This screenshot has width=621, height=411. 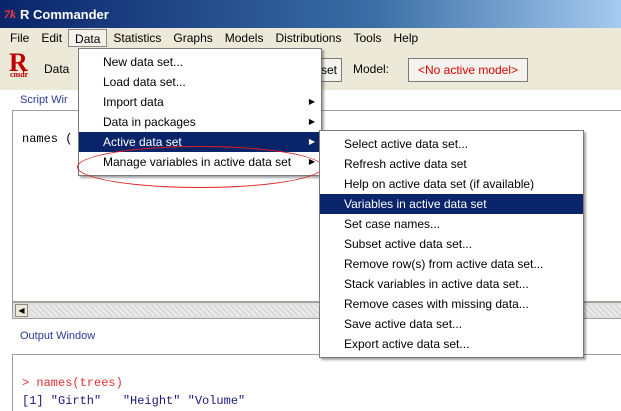 What do you see at coordinates (19, 38) in the screenshot?
I see `menu-file: File` at bounding box center [19, 38].